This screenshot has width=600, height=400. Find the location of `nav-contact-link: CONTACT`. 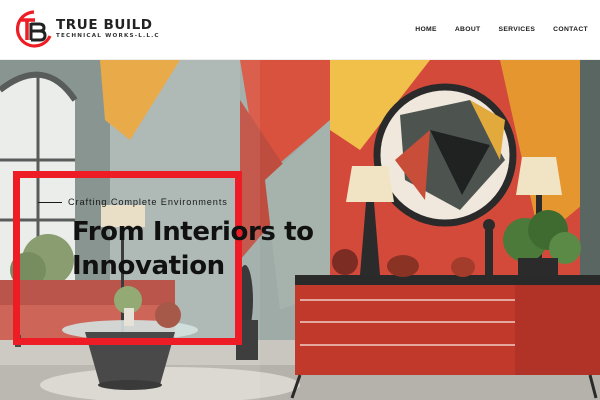

nav-contact-link: CONTACT is located at coordinates (570, 29).